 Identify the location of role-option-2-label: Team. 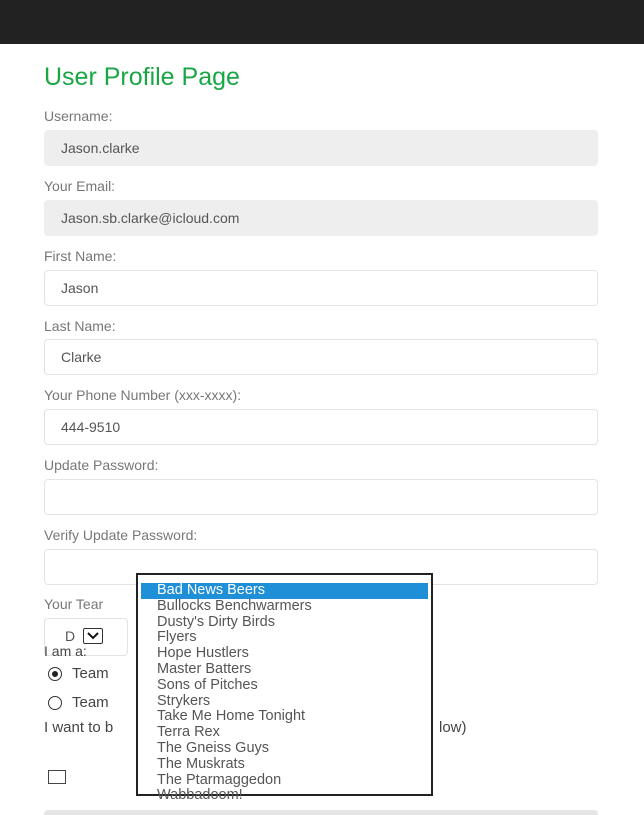
(90, 702).